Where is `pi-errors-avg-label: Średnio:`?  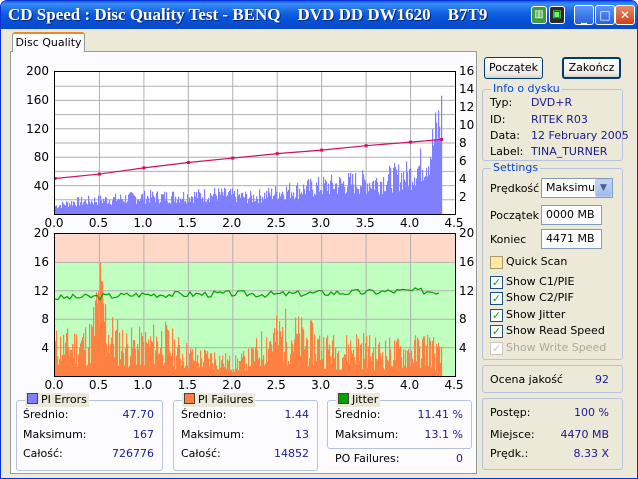
pi-errors-avg-label: Średnio: is located at coordinates (46, 414).